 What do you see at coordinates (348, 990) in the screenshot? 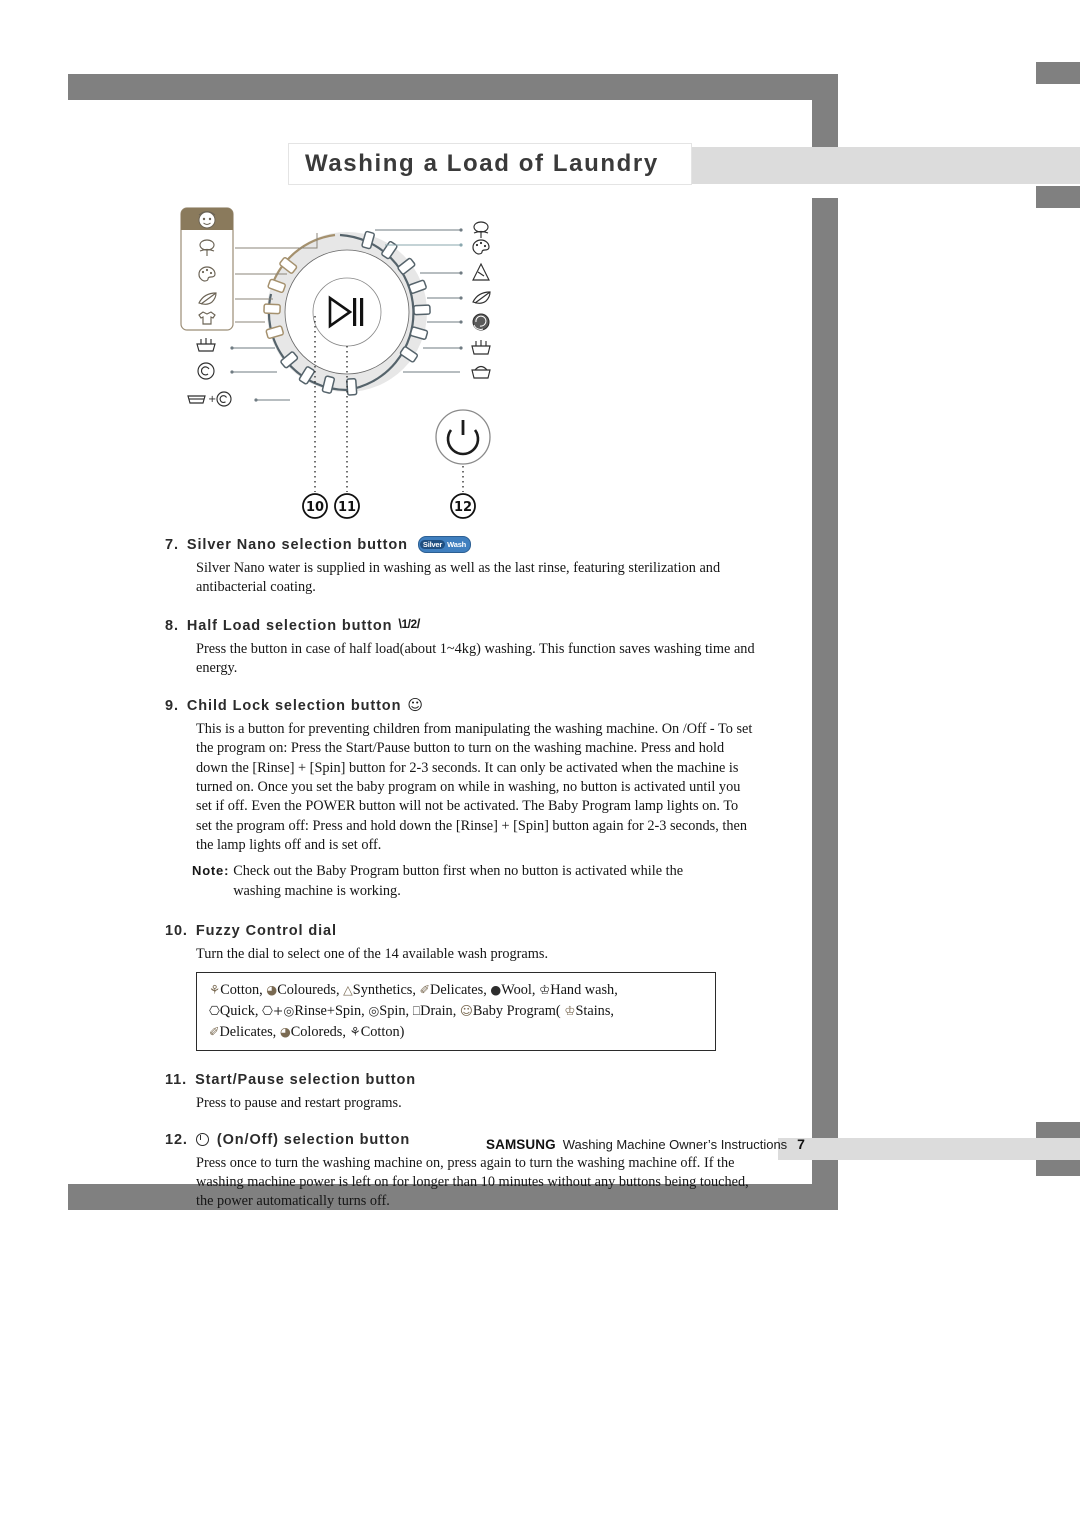
I see `synthetics-icon: △` at bounding box center [348, 990].